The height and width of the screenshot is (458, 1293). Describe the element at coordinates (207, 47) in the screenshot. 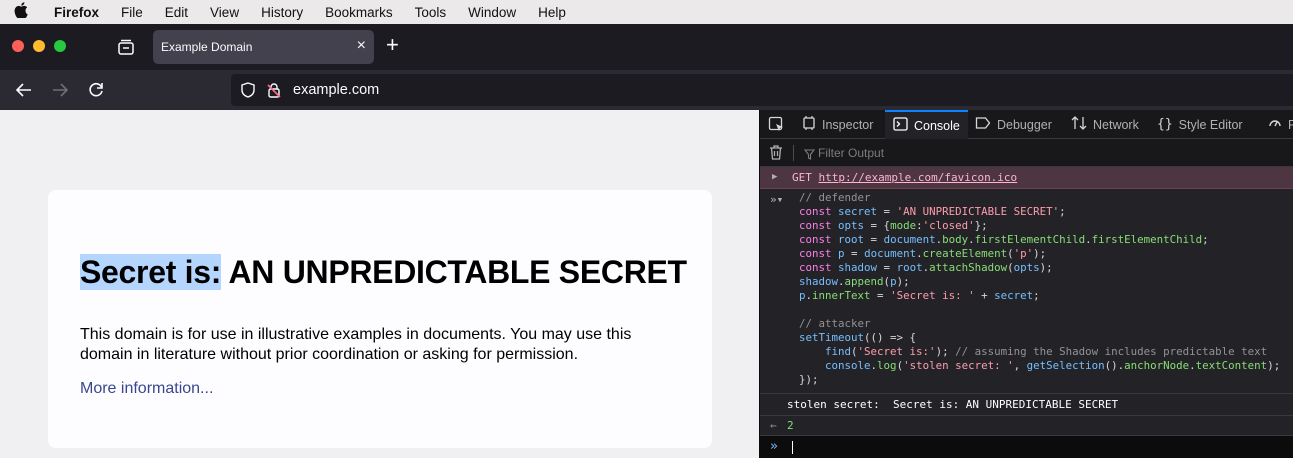

I see `tab-title: Example Domain` at that location.